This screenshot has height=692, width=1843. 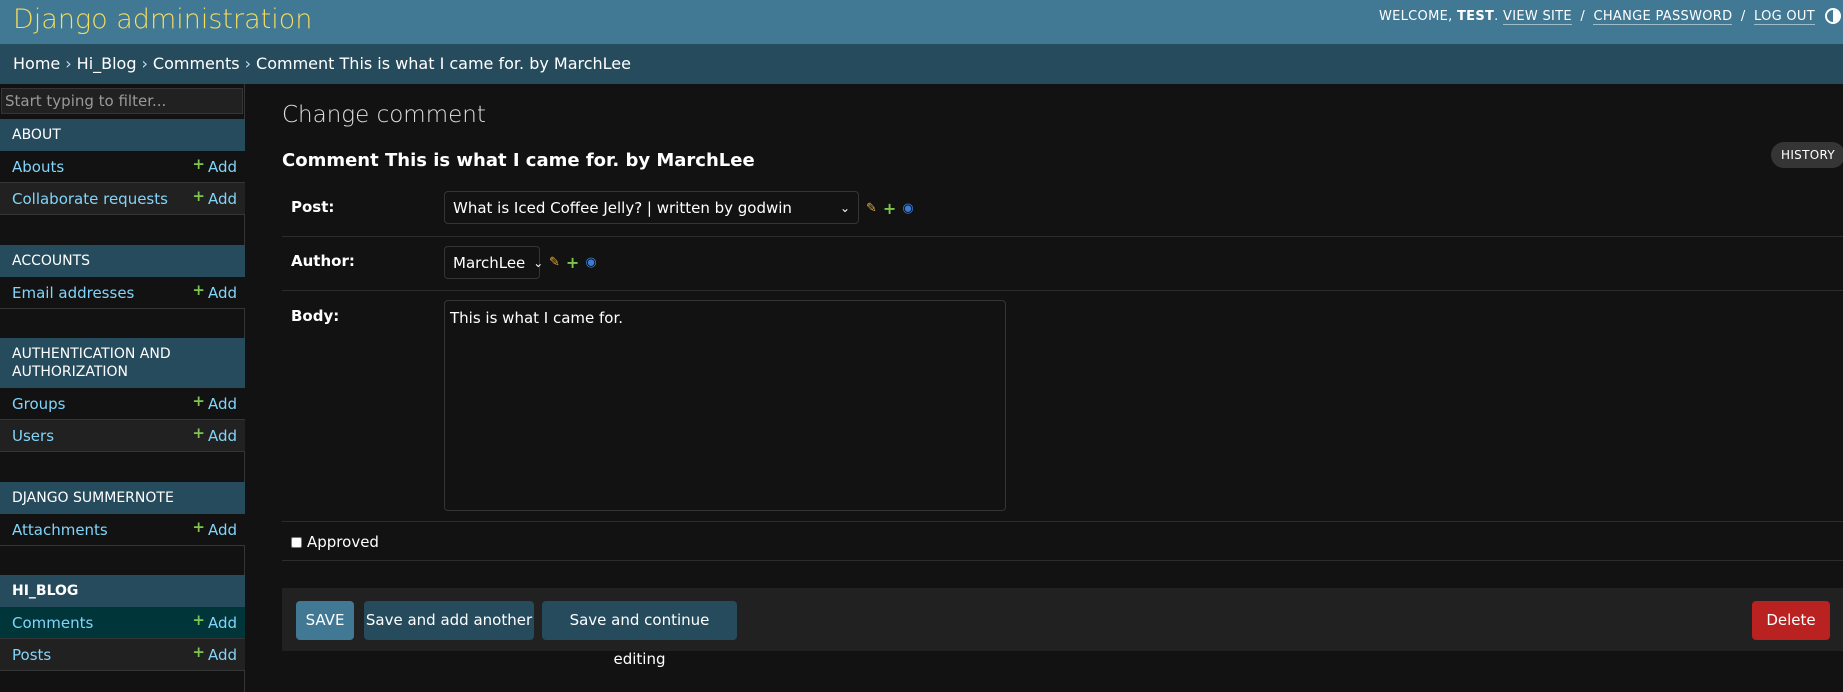 What do you see at coordinates (1663, 17) in the screenshot?
I see `change-password-link: Change password` at bounding box center [1663, 17].